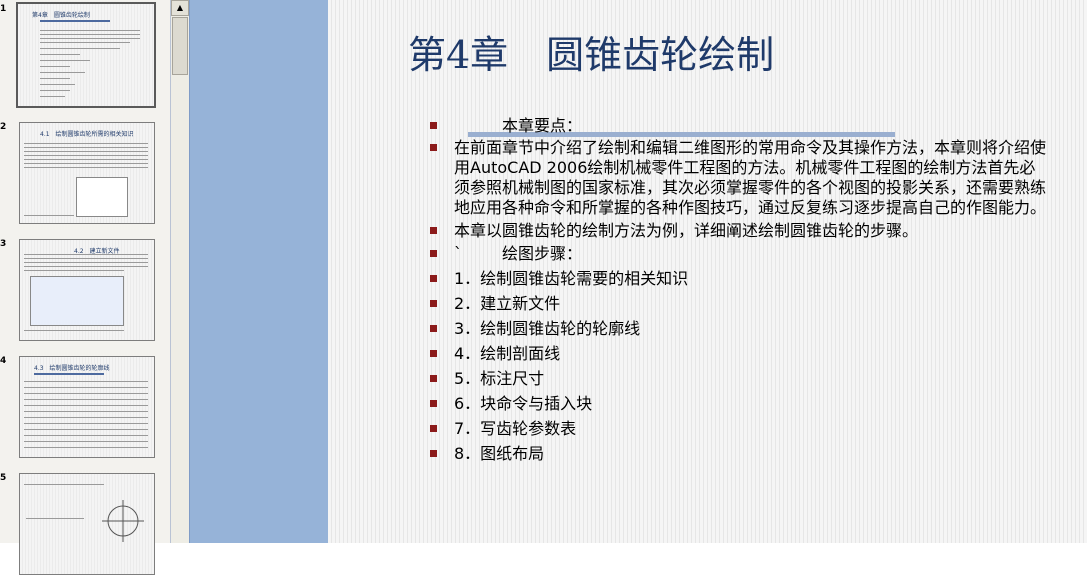 The height and width of the screenshot is (575, 1087). What do you see at coordinates (736, 279) in the screenshot?
I see `step-item: 1．绘制圆锥齿轮需要的相关知识` at bounding box center [736, 279].